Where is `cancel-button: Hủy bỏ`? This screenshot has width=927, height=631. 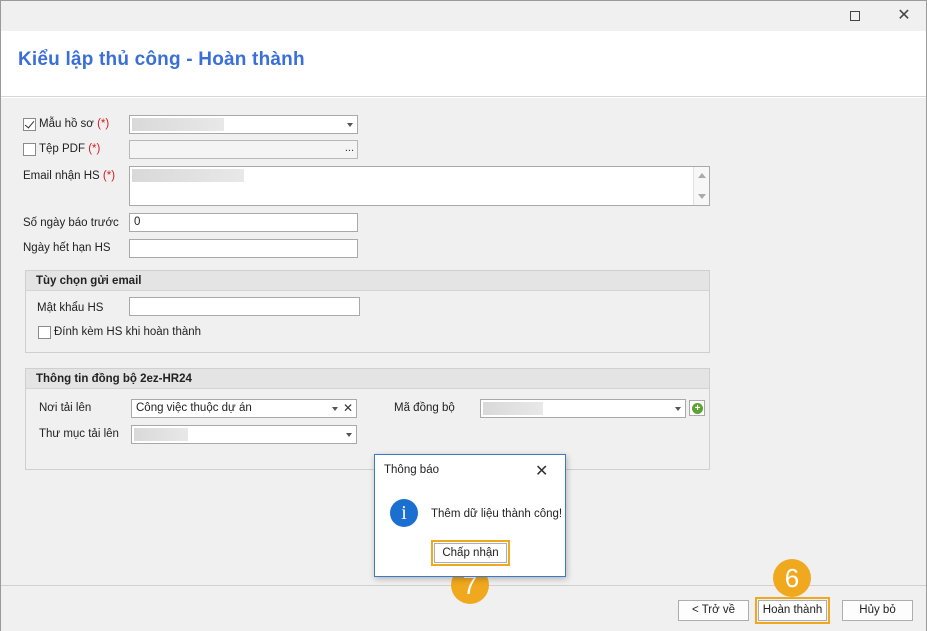 cancel-button: Hủy bỏ is located at coordinates (877, 610).